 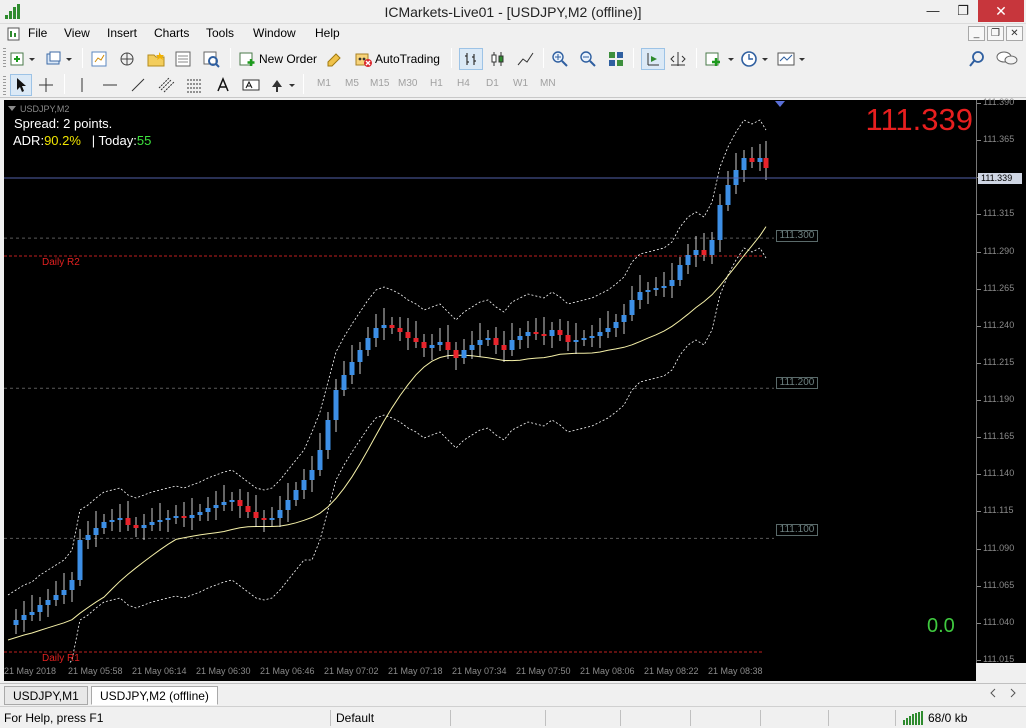 What do you see at coordinates (82, 85) in the screenshot?
I see `vertical-line-button` at bounding box center [82, 85].